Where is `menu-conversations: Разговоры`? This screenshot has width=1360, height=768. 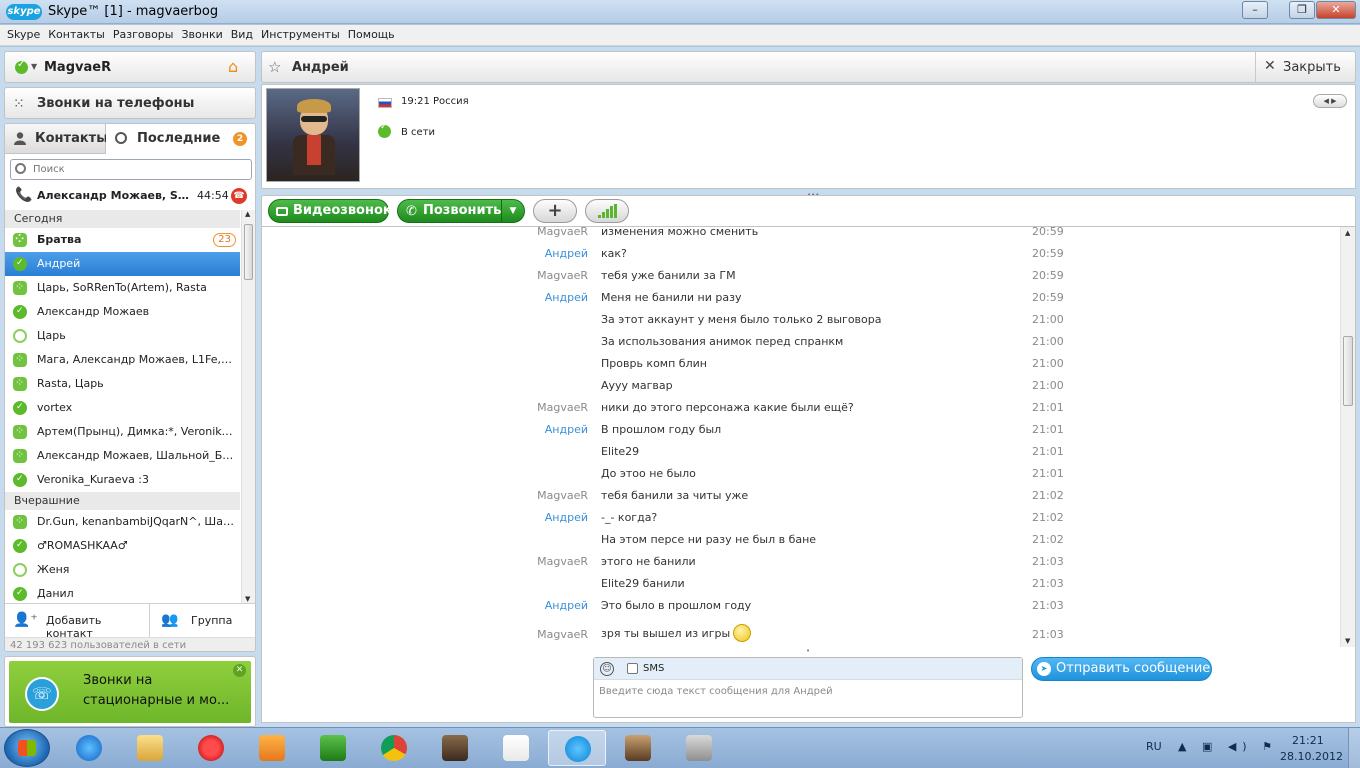
menu-conversations: Разговоры is located at coordinates (143, 33).